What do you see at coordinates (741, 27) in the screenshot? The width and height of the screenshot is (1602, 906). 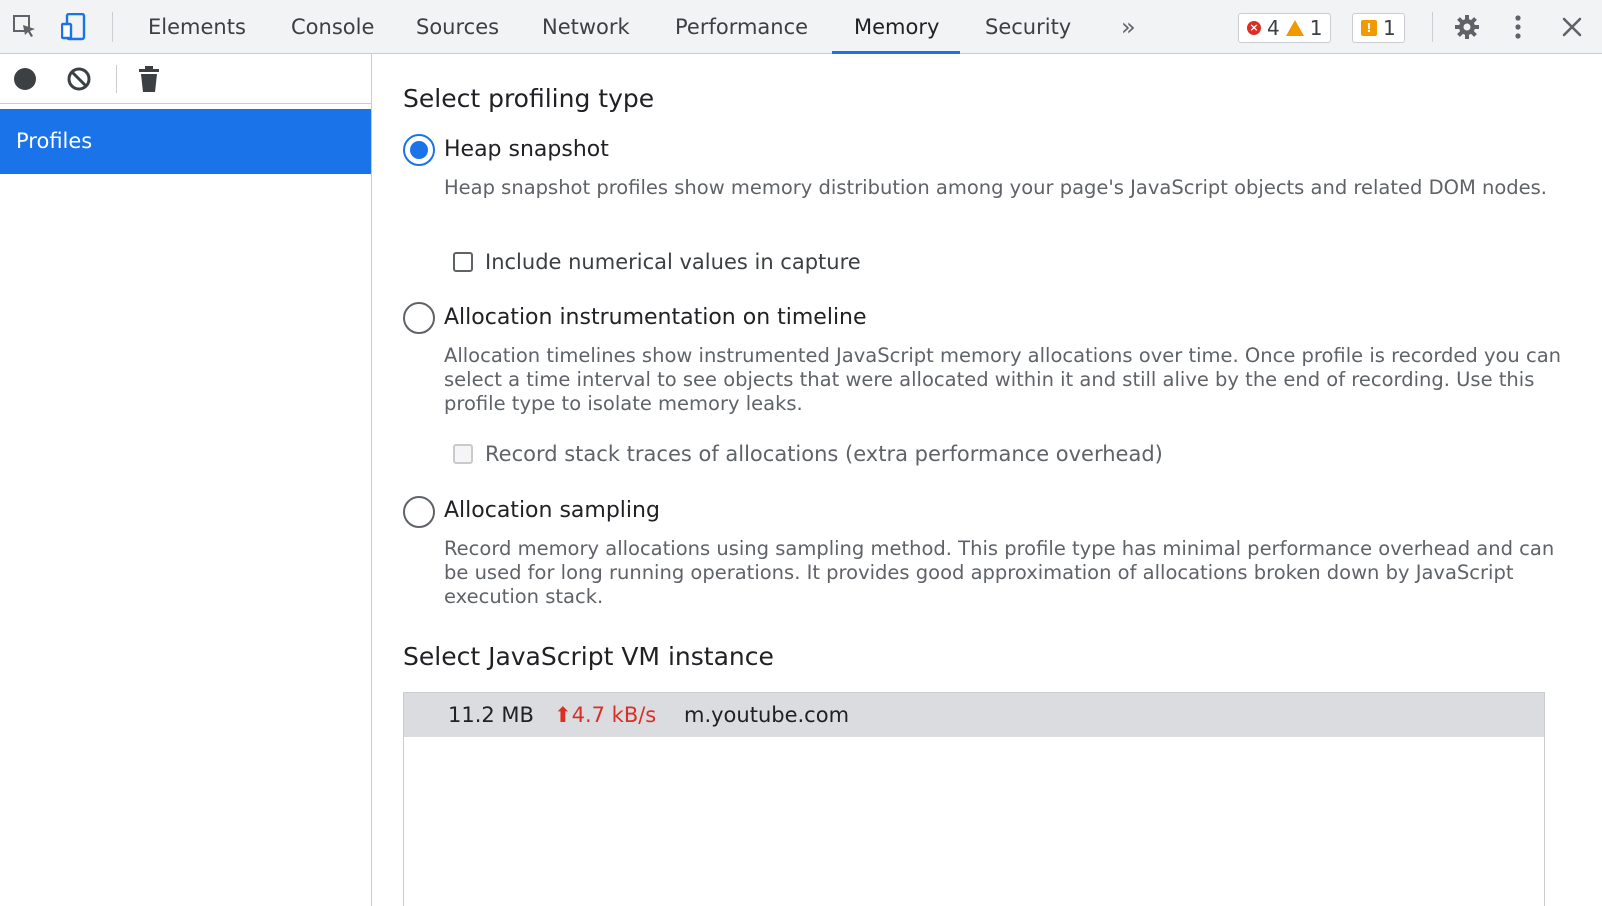 I see `tab-performance: Performance` at bounding box center [741, 27].